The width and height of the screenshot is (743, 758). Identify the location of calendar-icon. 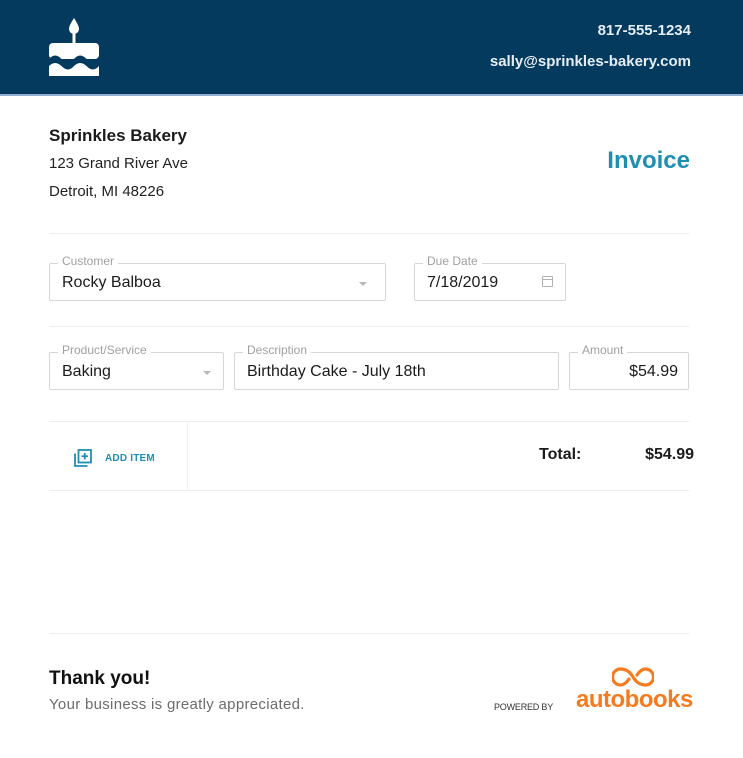
(547, 281).